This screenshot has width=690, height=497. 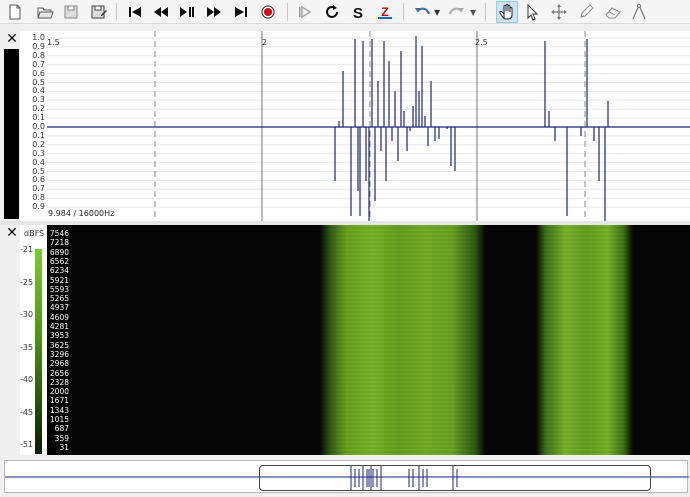 I want to click on skip-start-icon, so click(x=135, y=12).